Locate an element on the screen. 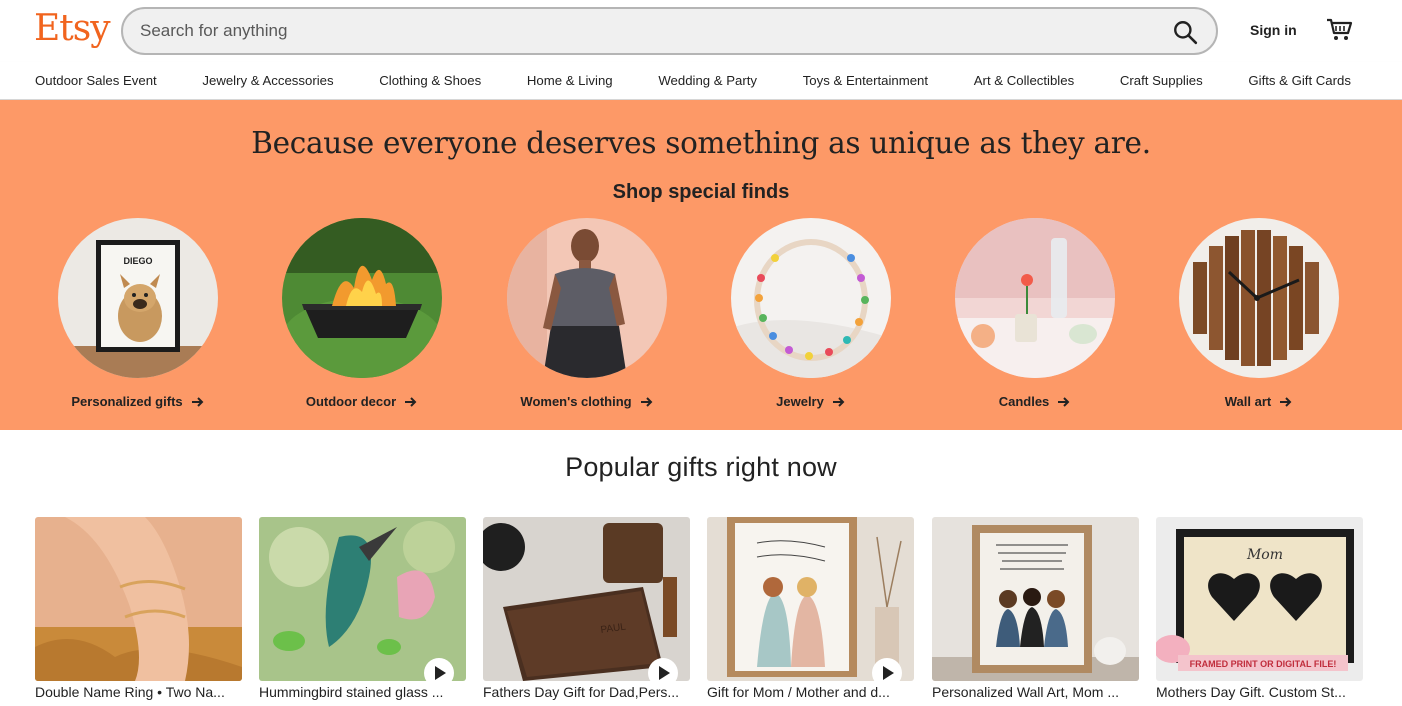  sign-in-link: Sign in is located at coordinates (1273, 30).